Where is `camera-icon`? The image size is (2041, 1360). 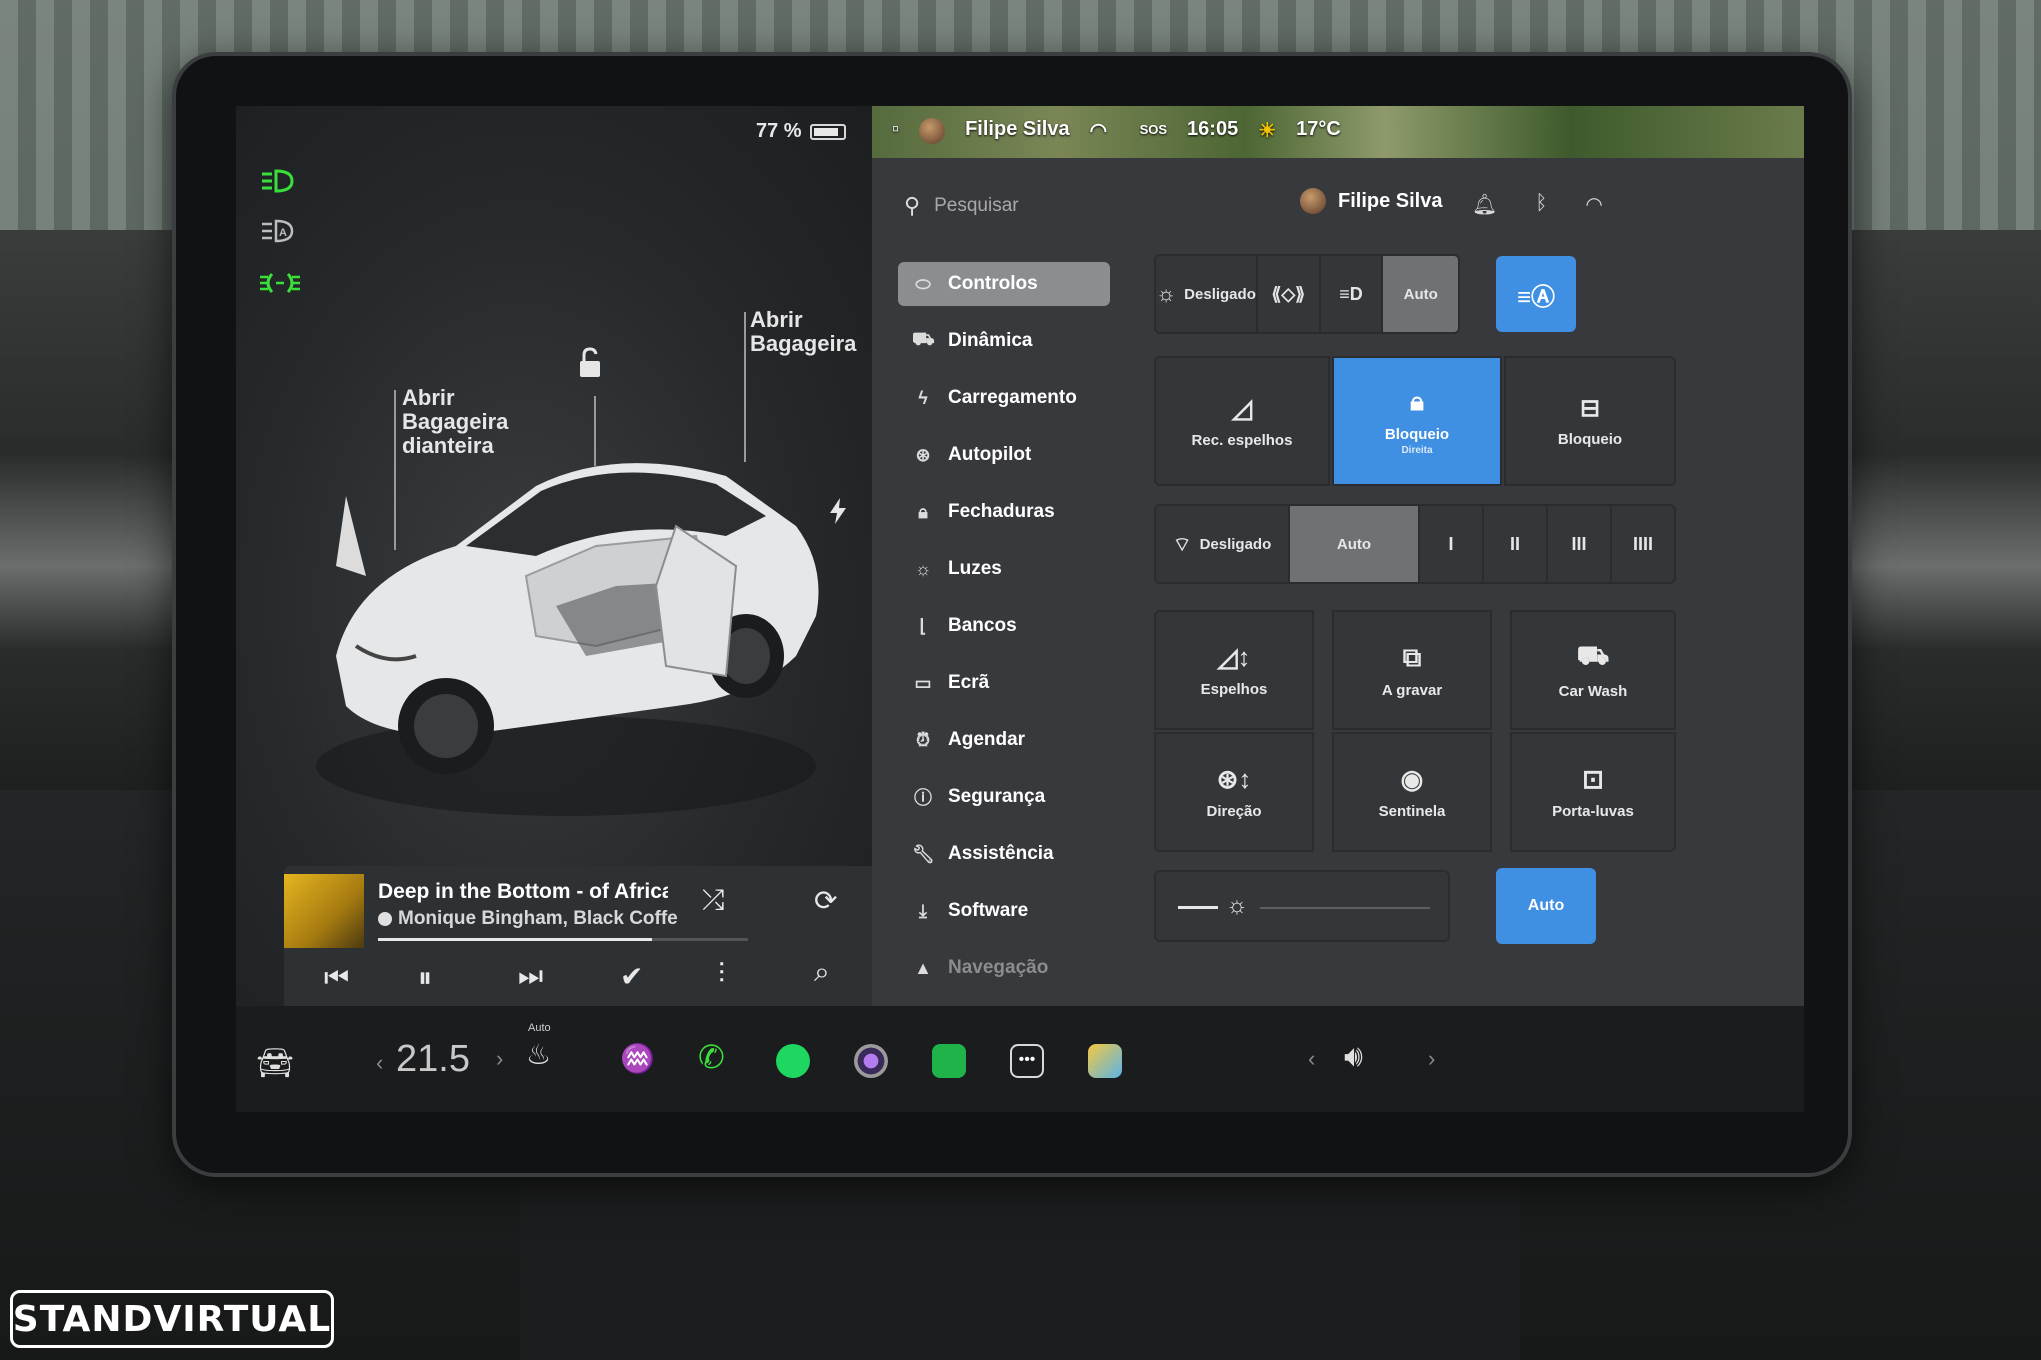
camera-icon is located at coordinates (871, 1061).